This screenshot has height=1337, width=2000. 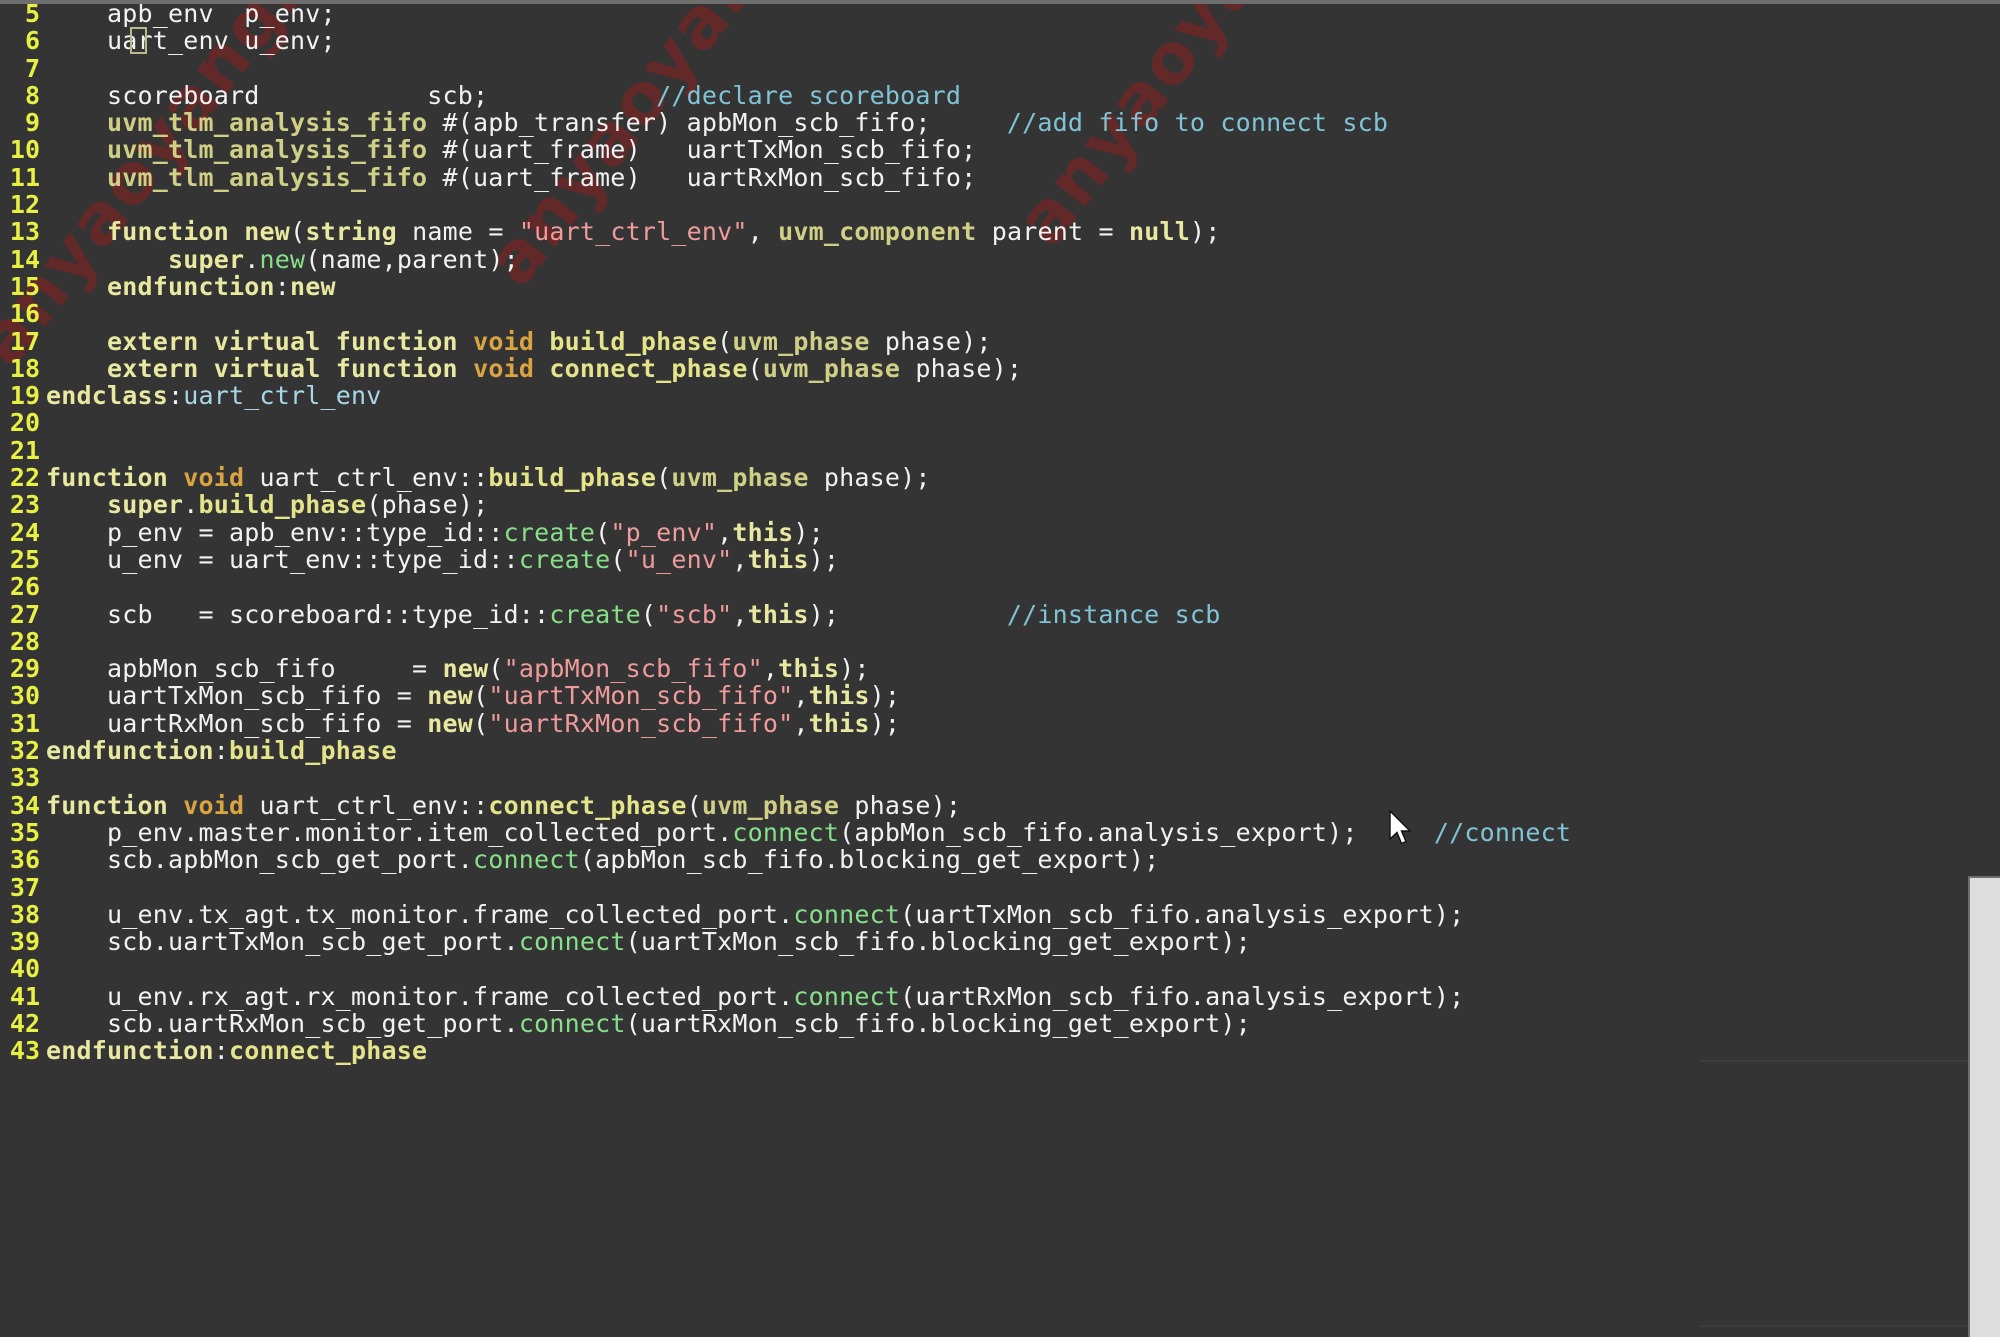 What do you see at coordinates (1000, 887) in the screenshot?
I see `code-line: 37` at bounding box center [1000, 887].